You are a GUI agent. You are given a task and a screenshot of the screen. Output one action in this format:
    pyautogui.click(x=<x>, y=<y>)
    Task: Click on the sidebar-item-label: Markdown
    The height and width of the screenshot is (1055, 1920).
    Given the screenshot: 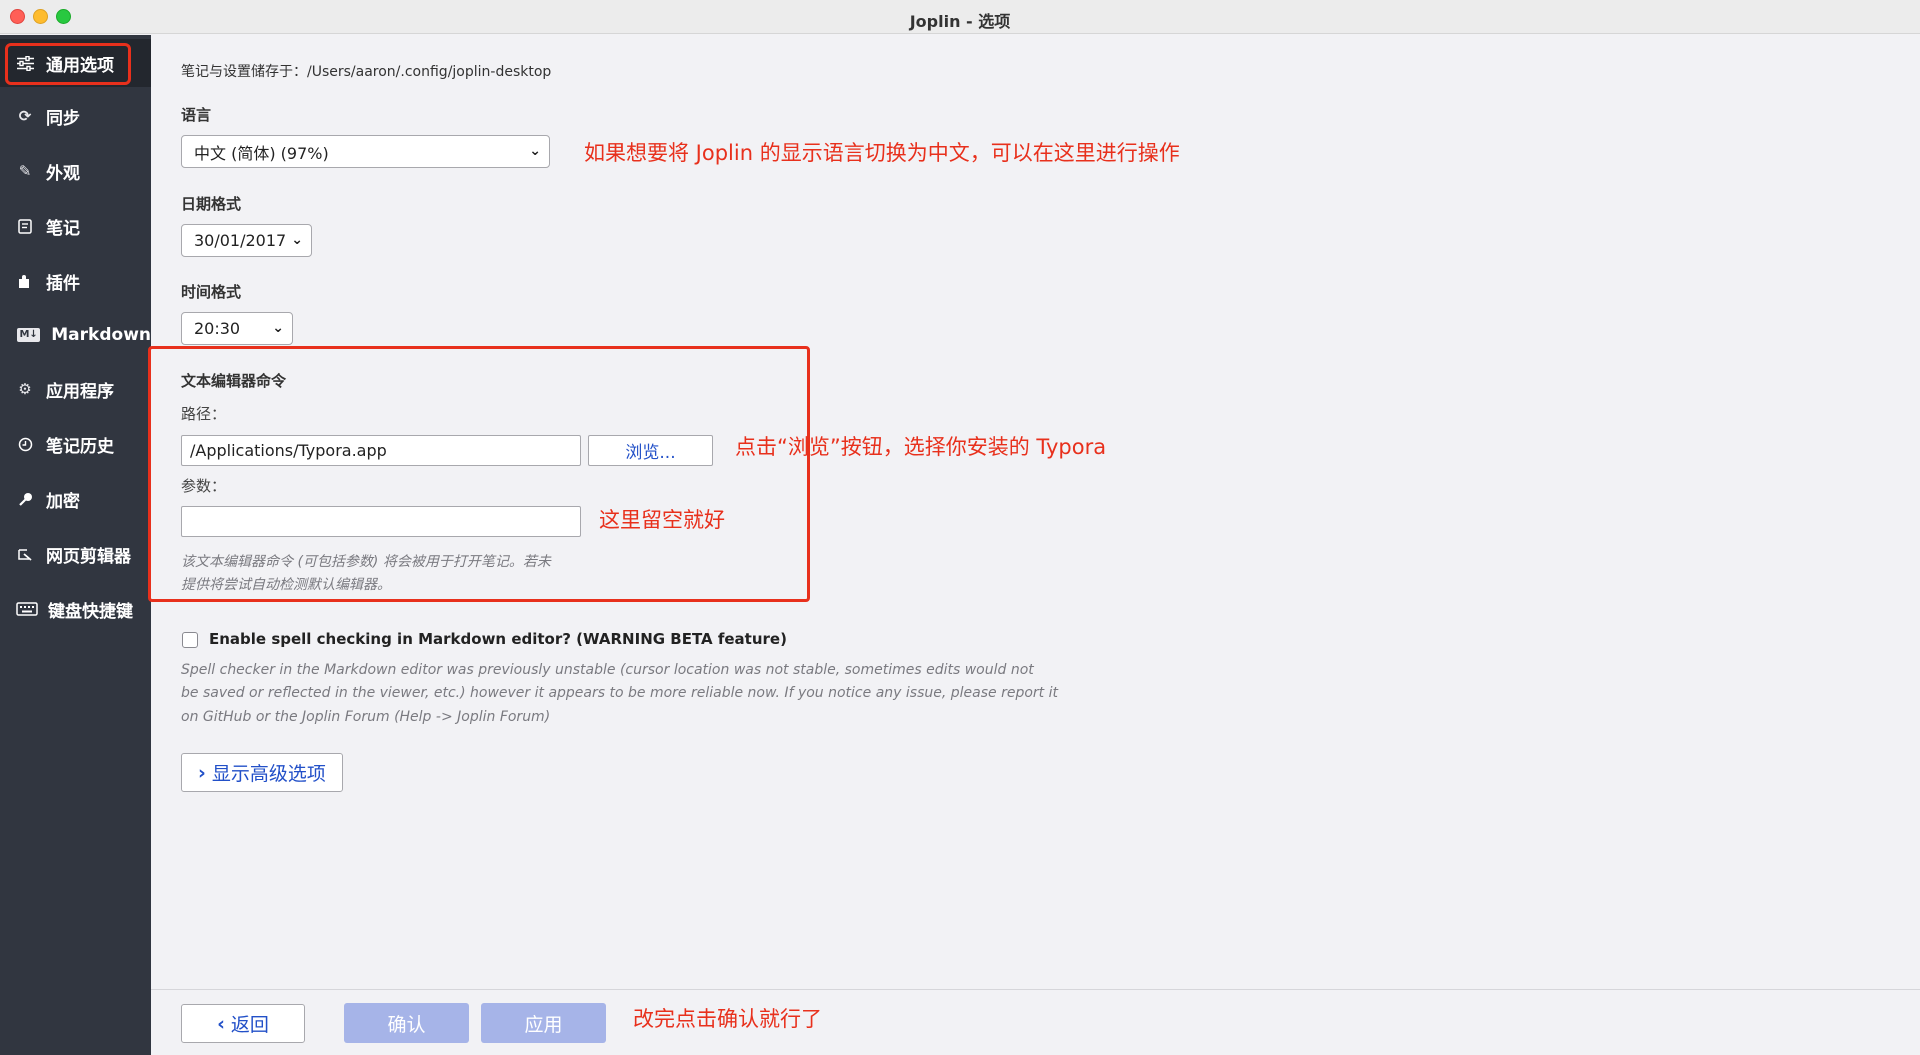 What is the action you would take?
    pyautogui.click(x=101, y=335)
    